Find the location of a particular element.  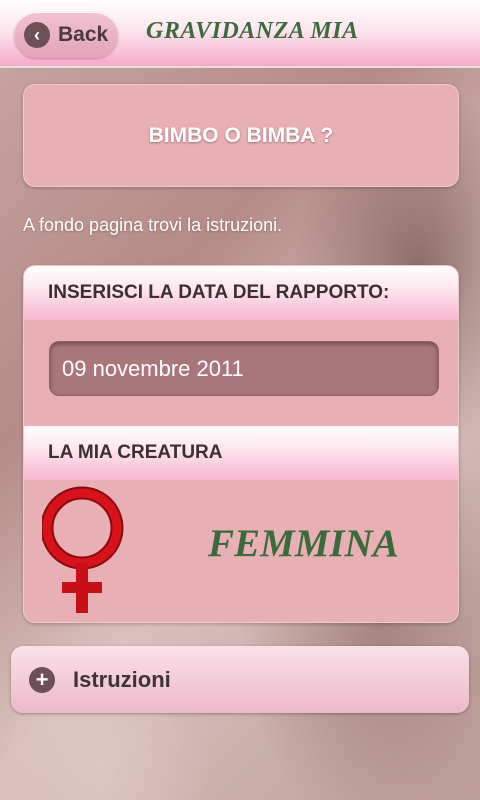

result-value: FEMMINA is located at coordinates (303, 543).